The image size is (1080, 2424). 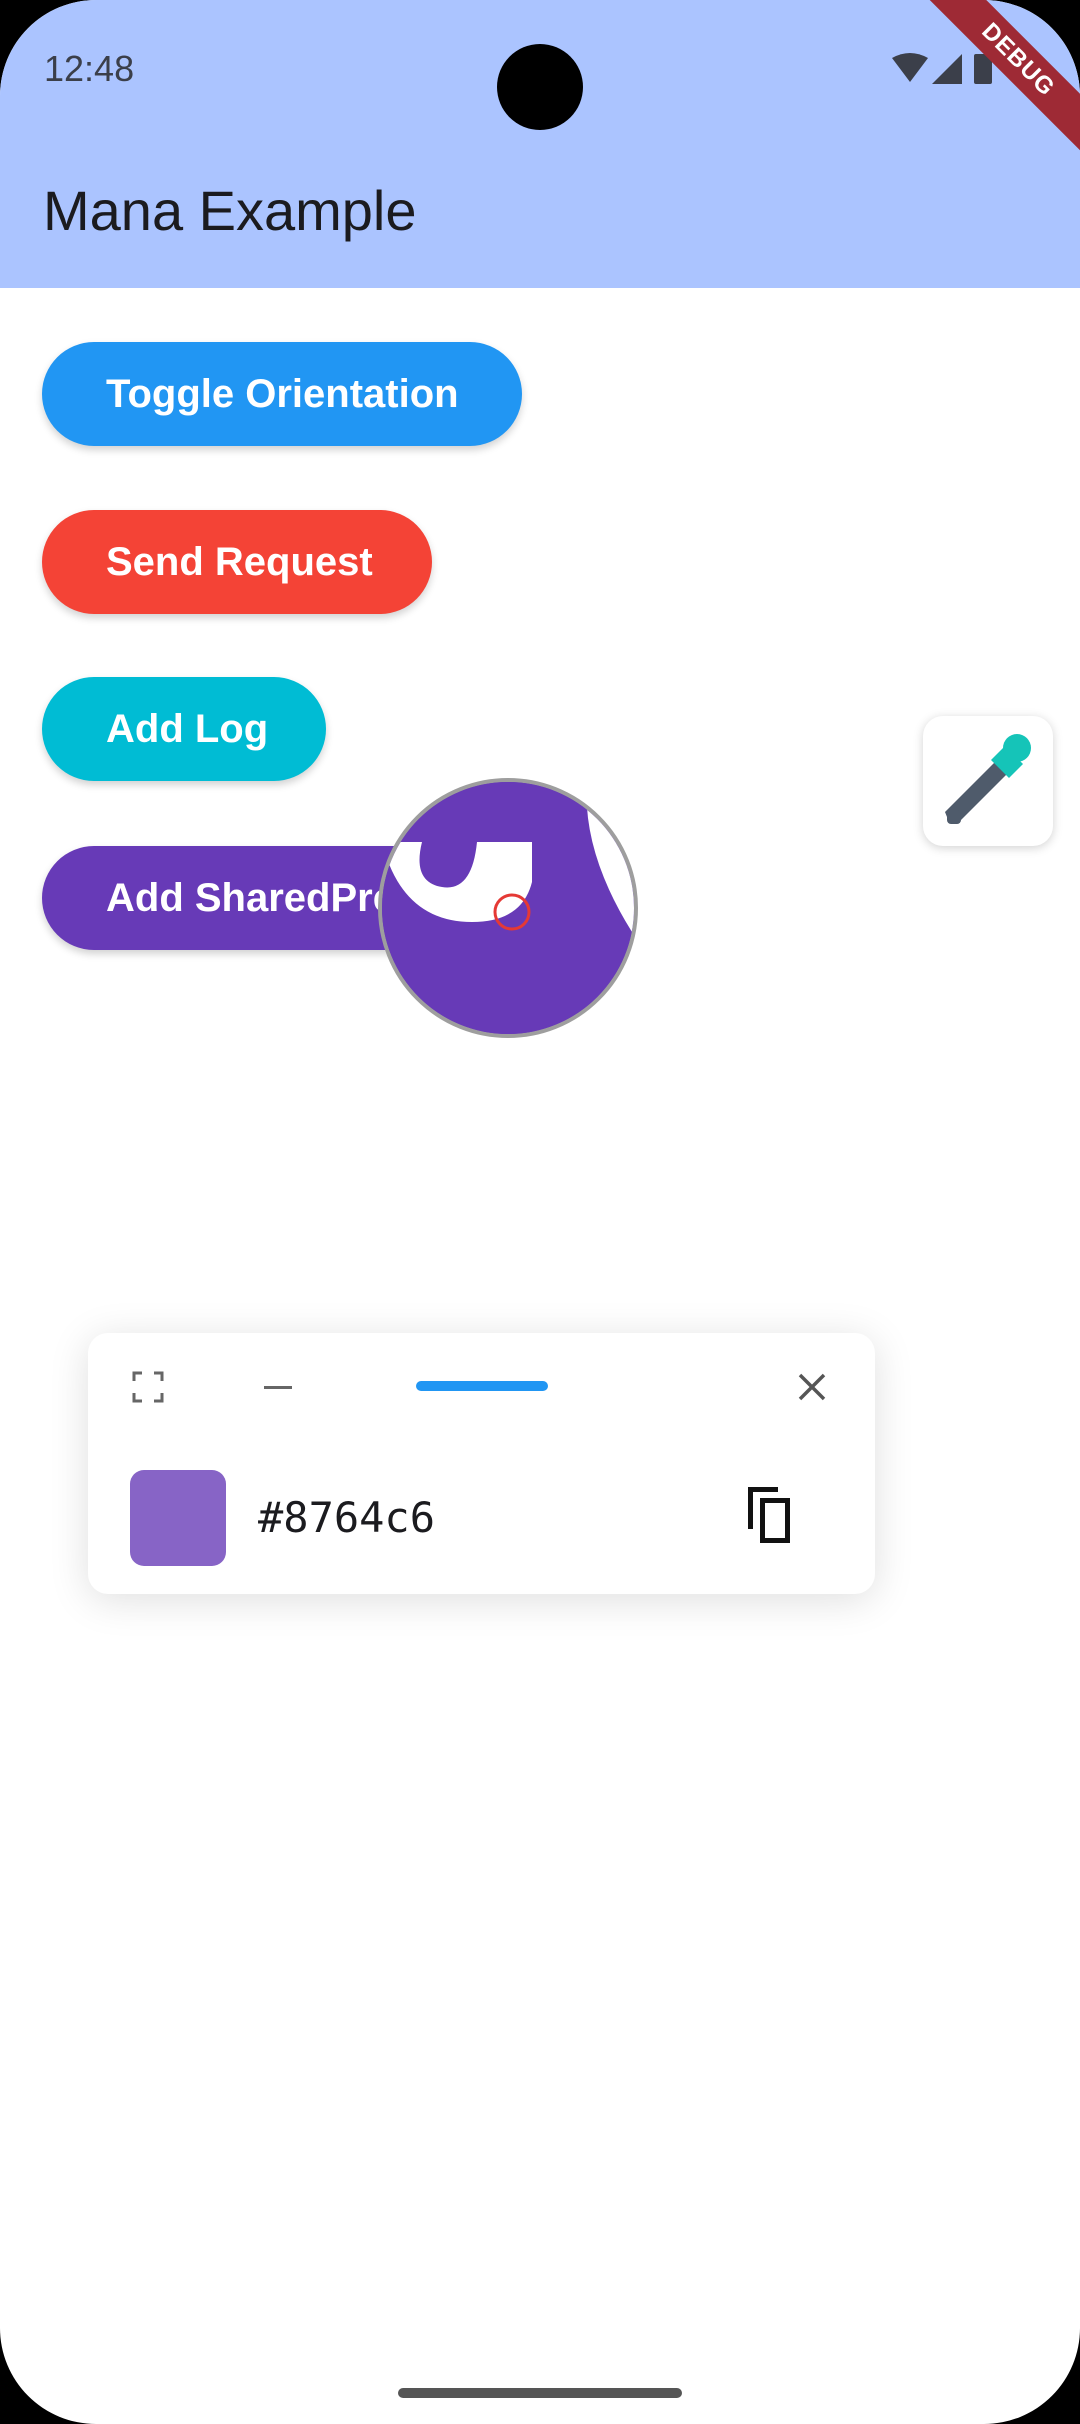 What do you see at coordinates (230, 210) in the screenshot?
I see `page-title: Mana Example` at bounding box center [230, 210].